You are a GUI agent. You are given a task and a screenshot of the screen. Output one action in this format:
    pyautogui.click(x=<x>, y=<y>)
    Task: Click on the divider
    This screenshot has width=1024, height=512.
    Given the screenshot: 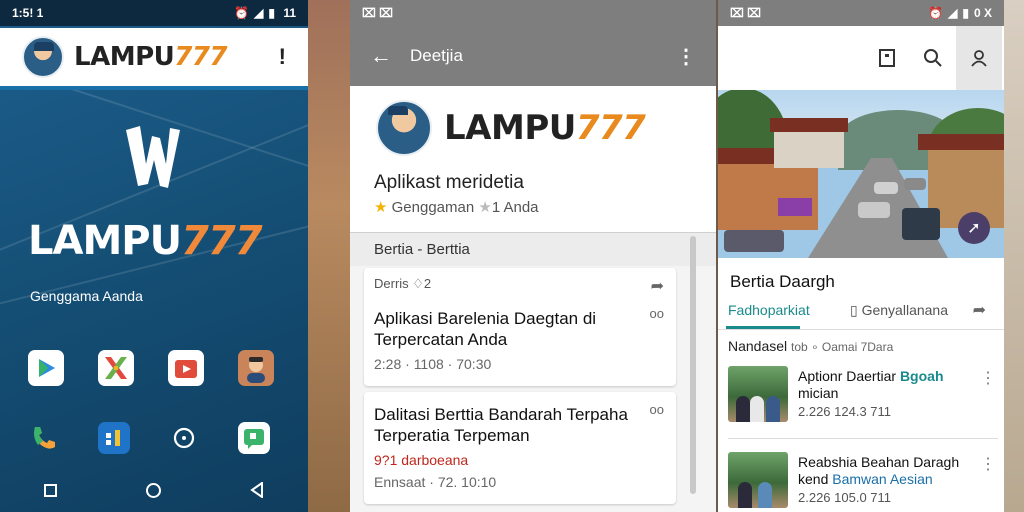 What is the action you would take?
    pyautogui.click(x=863, y=438)
    